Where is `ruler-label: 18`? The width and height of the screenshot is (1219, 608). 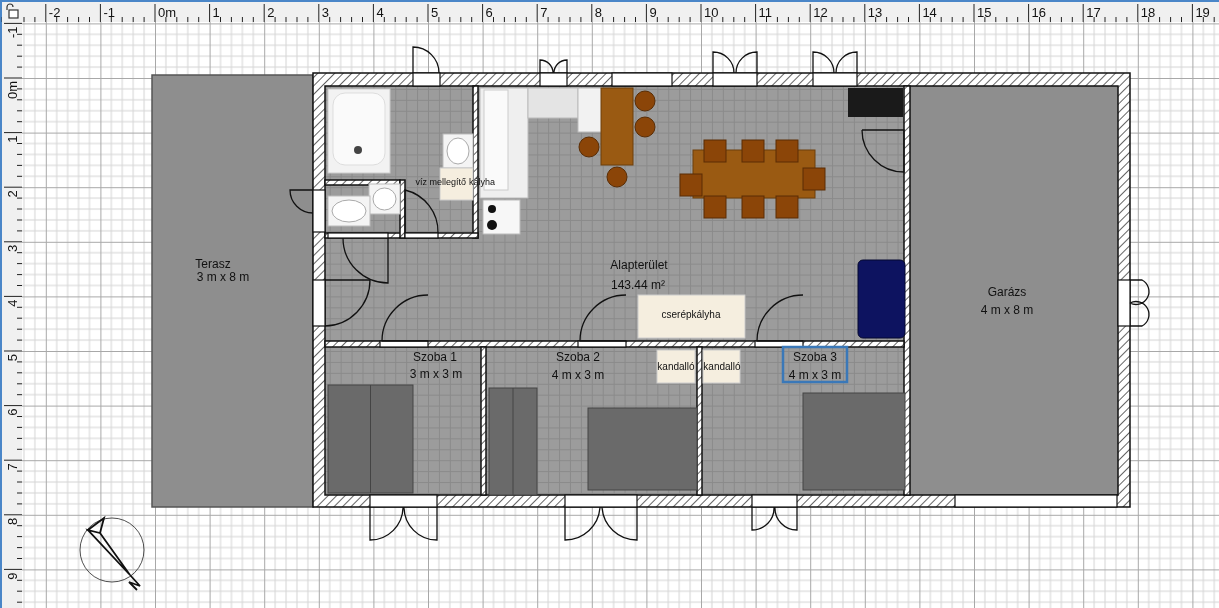
ruler-label: 18 is located at coordinates (1148, 12).